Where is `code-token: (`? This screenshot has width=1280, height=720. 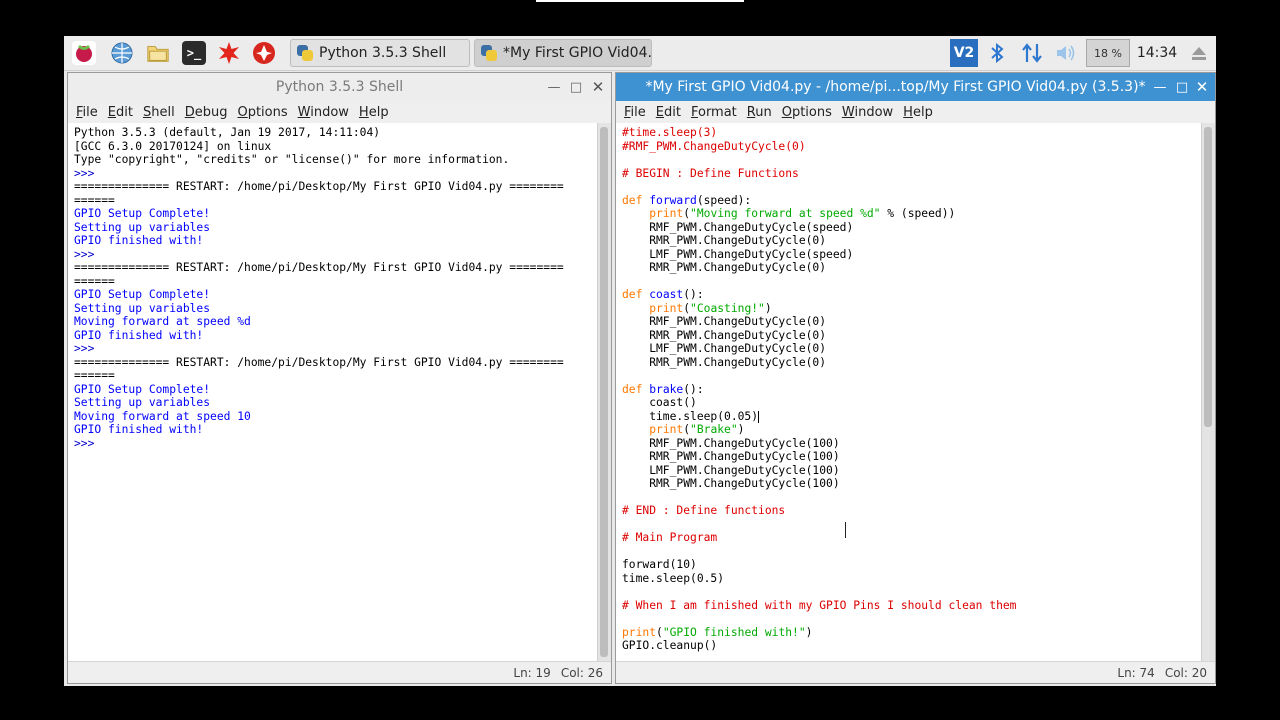
code-token: ( is located at coordinates (659, 632).